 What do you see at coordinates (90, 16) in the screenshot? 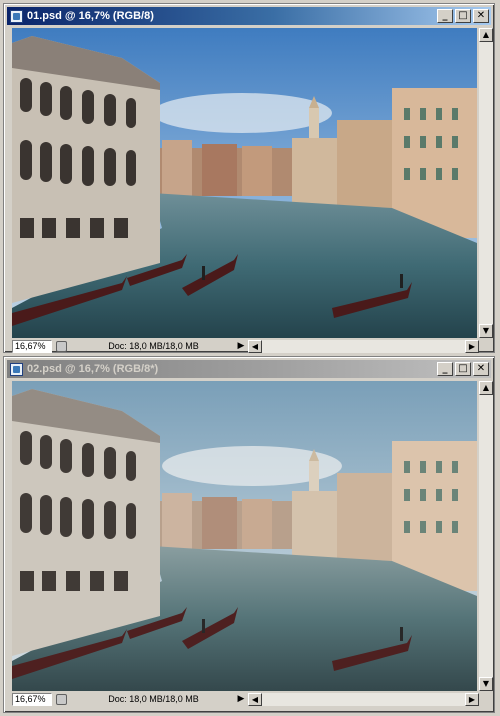
I see `window-title: 01.psd @ 16,7% (RGB/8)` at bounding box center [90, 16].